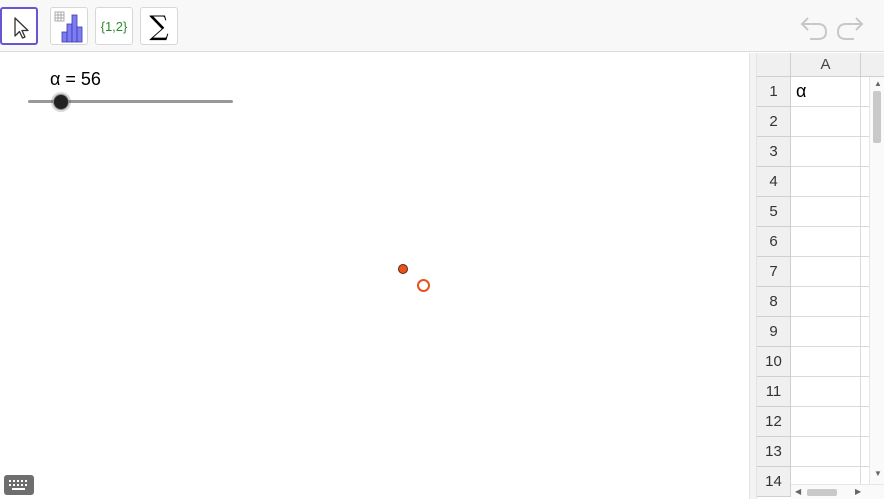  Describe the element at coordinates (826, 65) in the screenshot. I see `column-header-a: A` at that location.